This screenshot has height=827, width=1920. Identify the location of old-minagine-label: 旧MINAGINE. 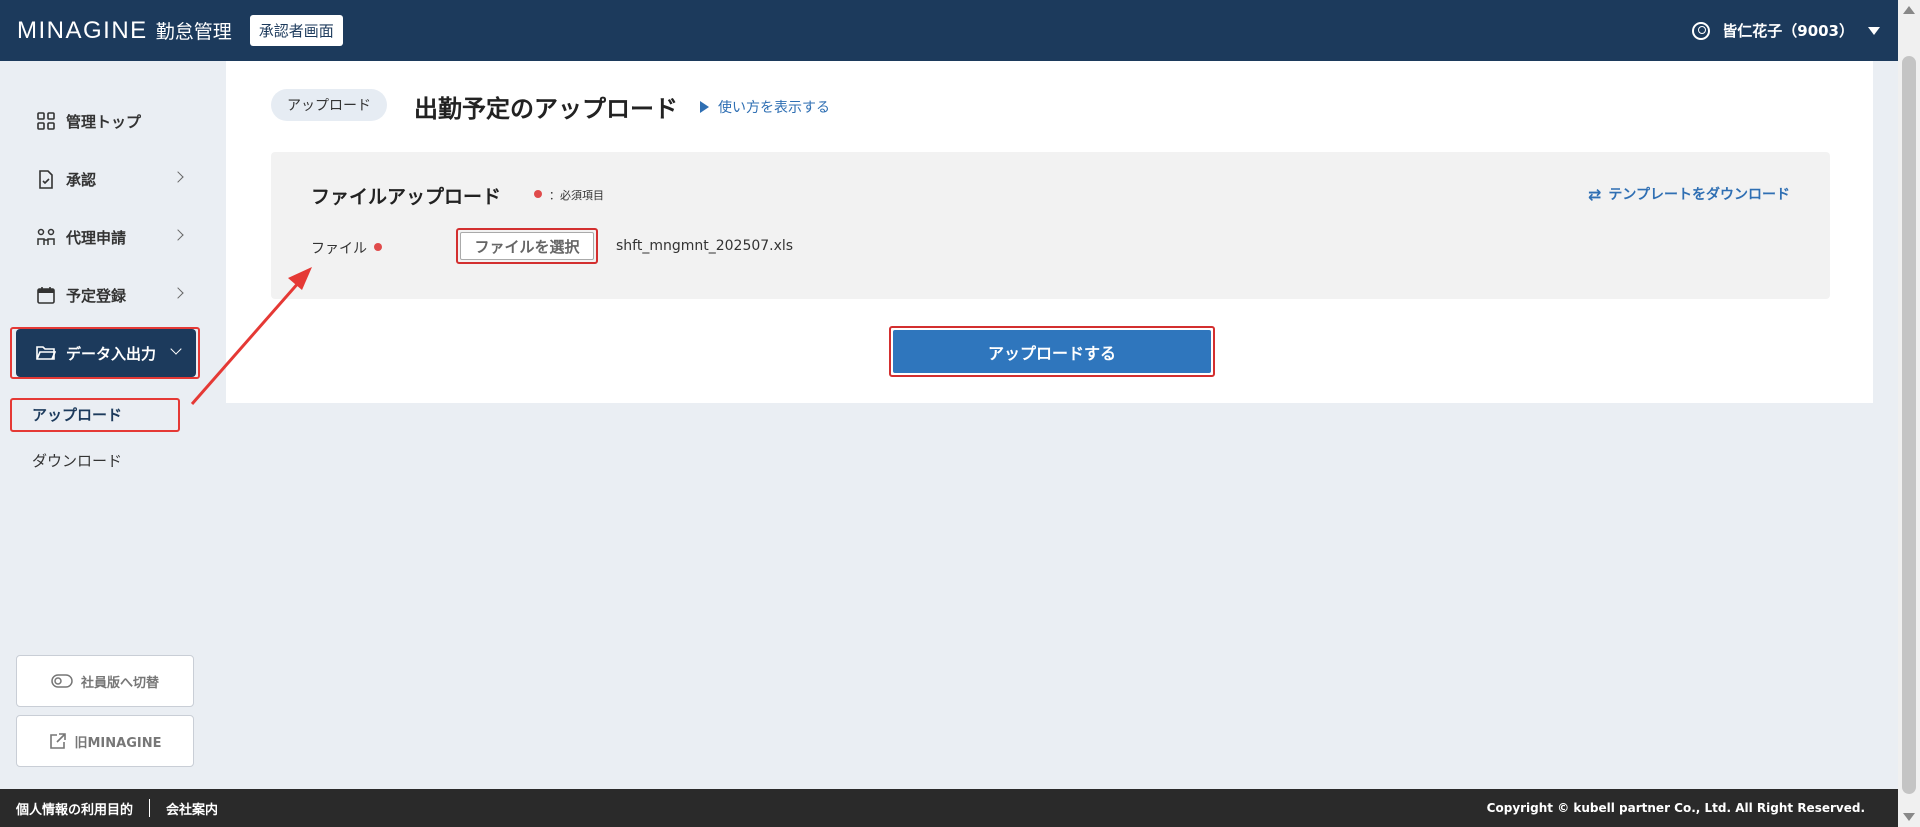
(118, 743).